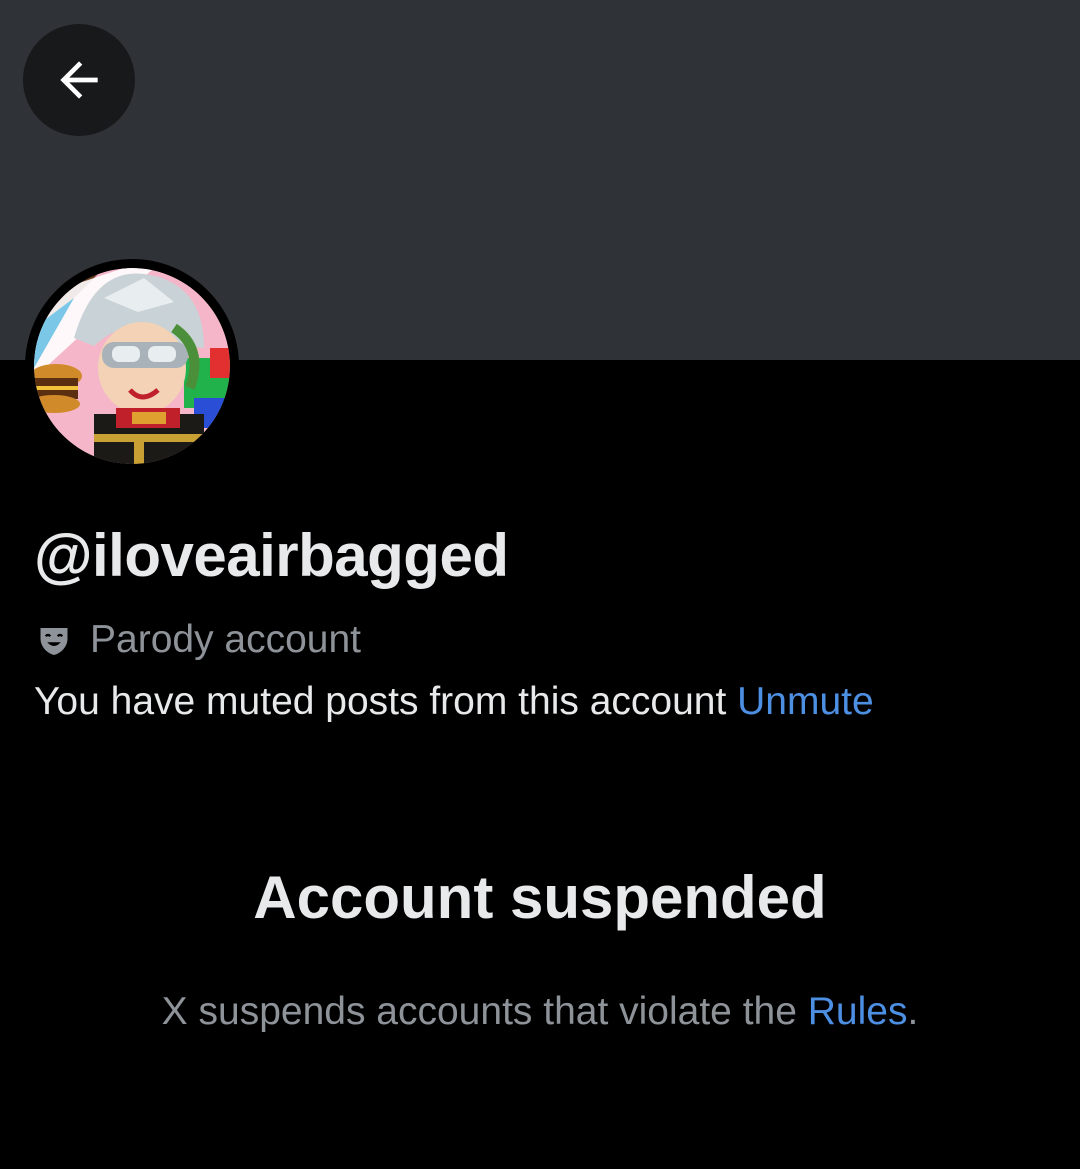 The image size is (1080, 1169). I want to click on theater-masks-icon, so click(54, 640).